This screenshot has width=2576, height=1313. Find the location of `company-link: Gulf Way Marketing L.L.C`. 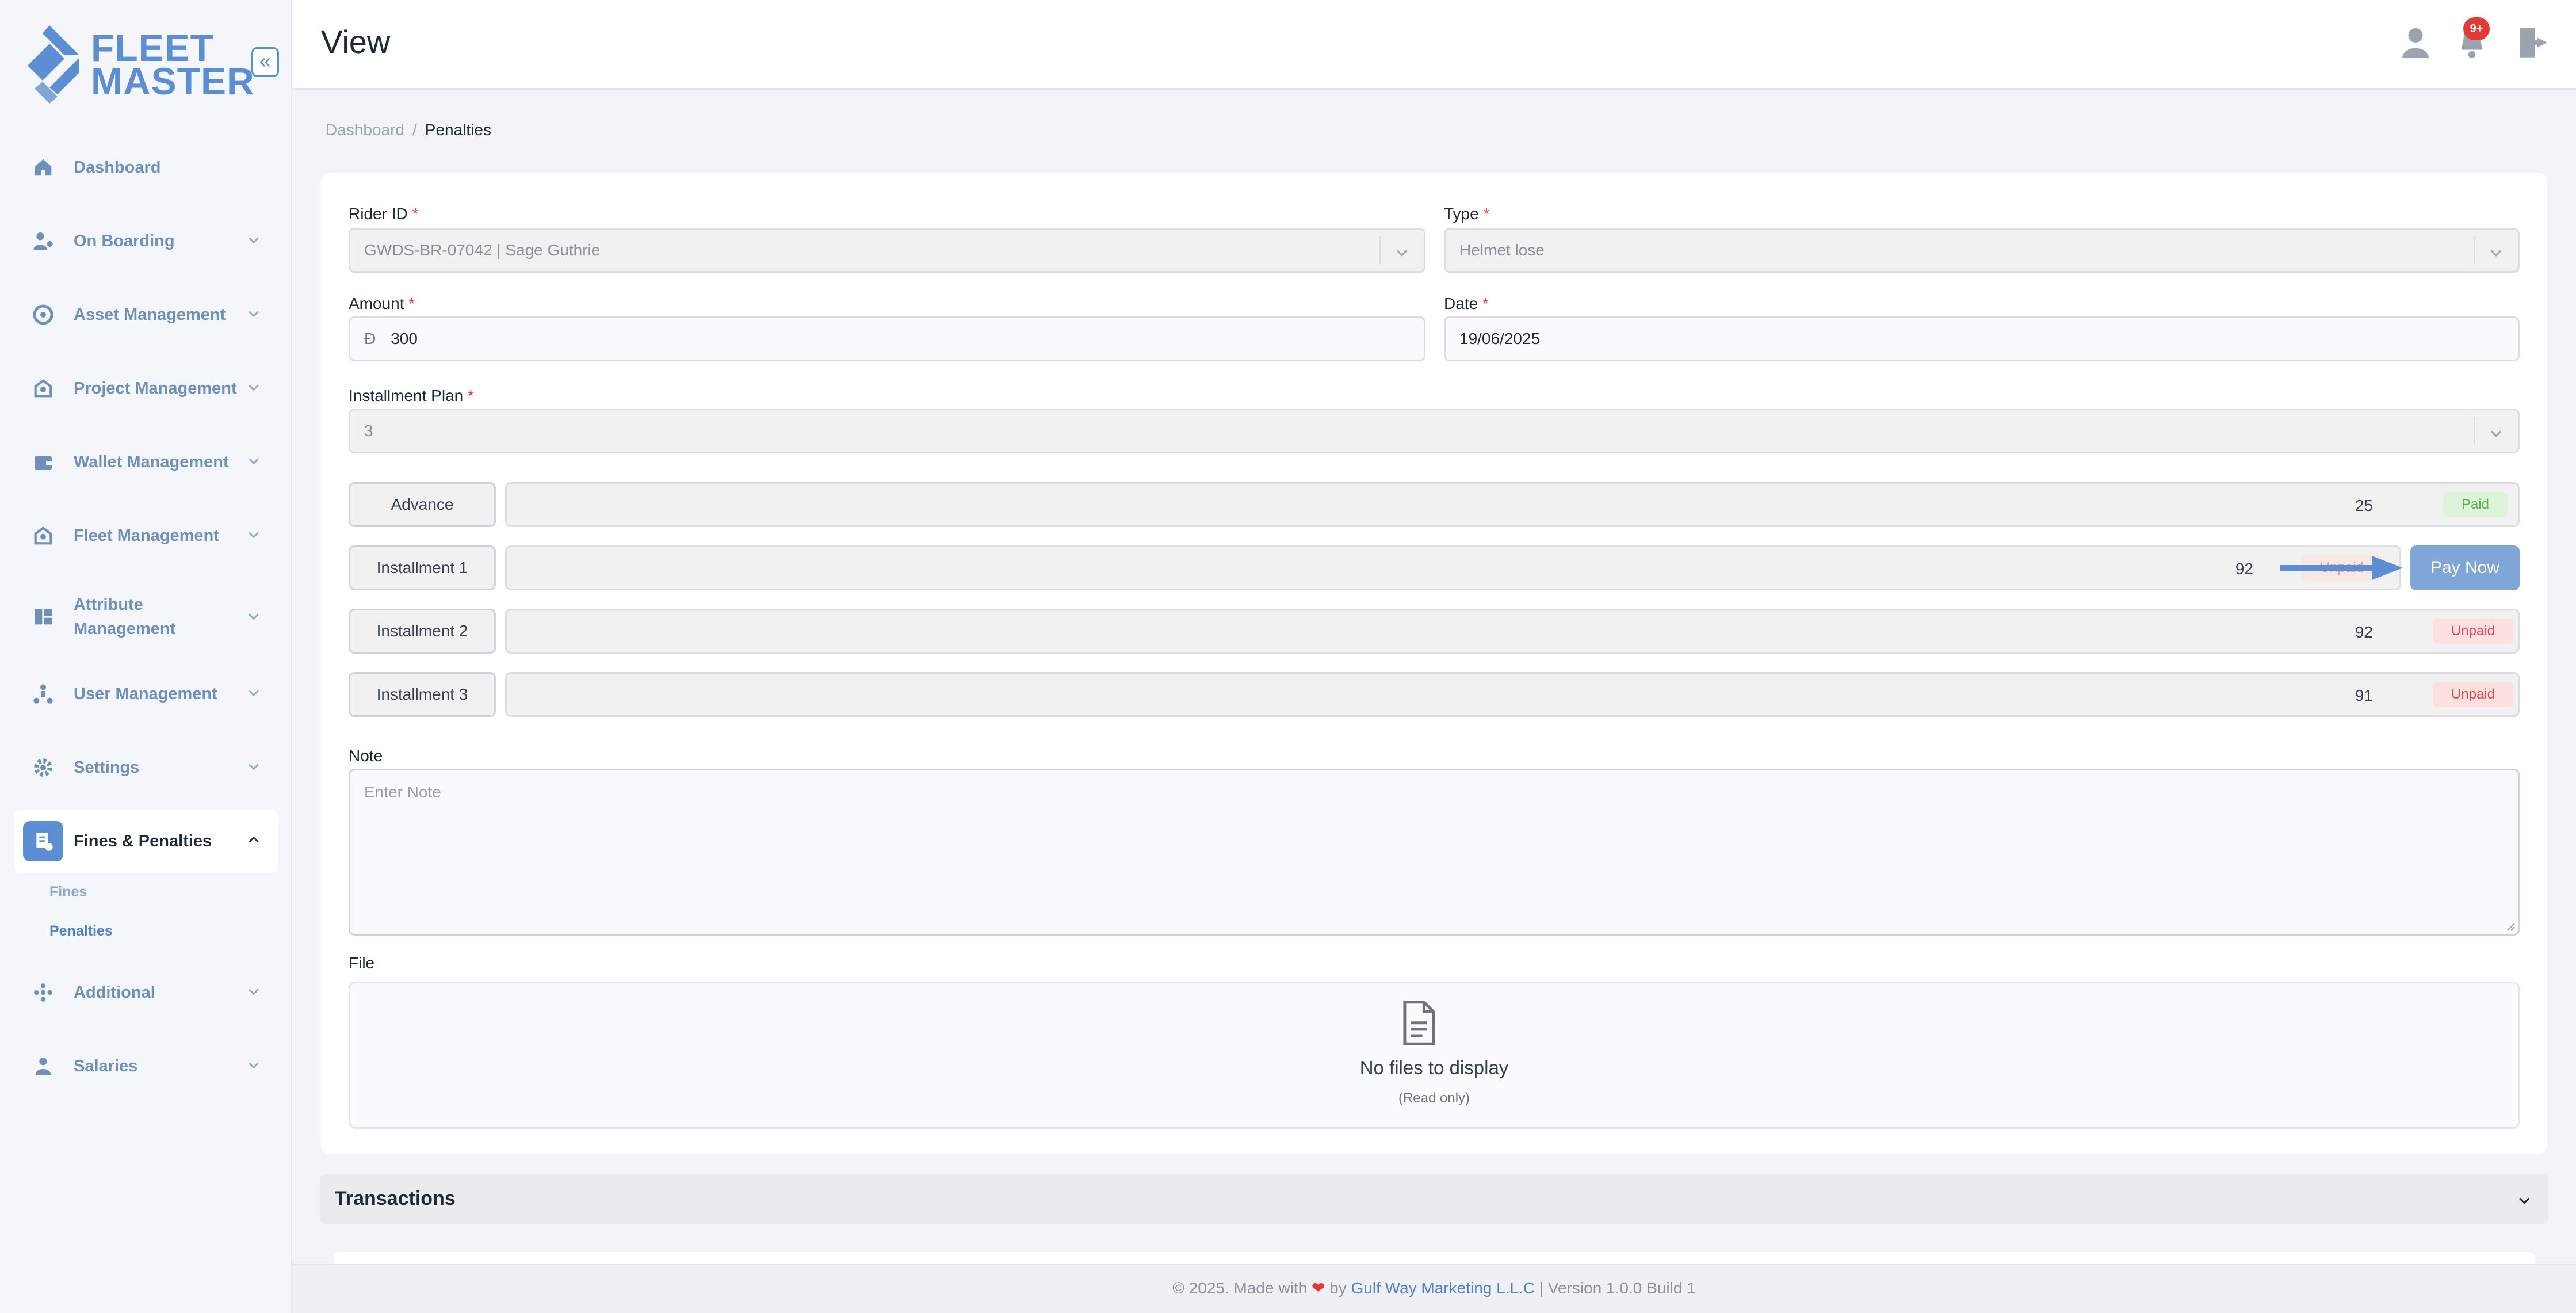

company-link: Gulf Way Marketing L.L.C is located at coordinates (1443, 1288).